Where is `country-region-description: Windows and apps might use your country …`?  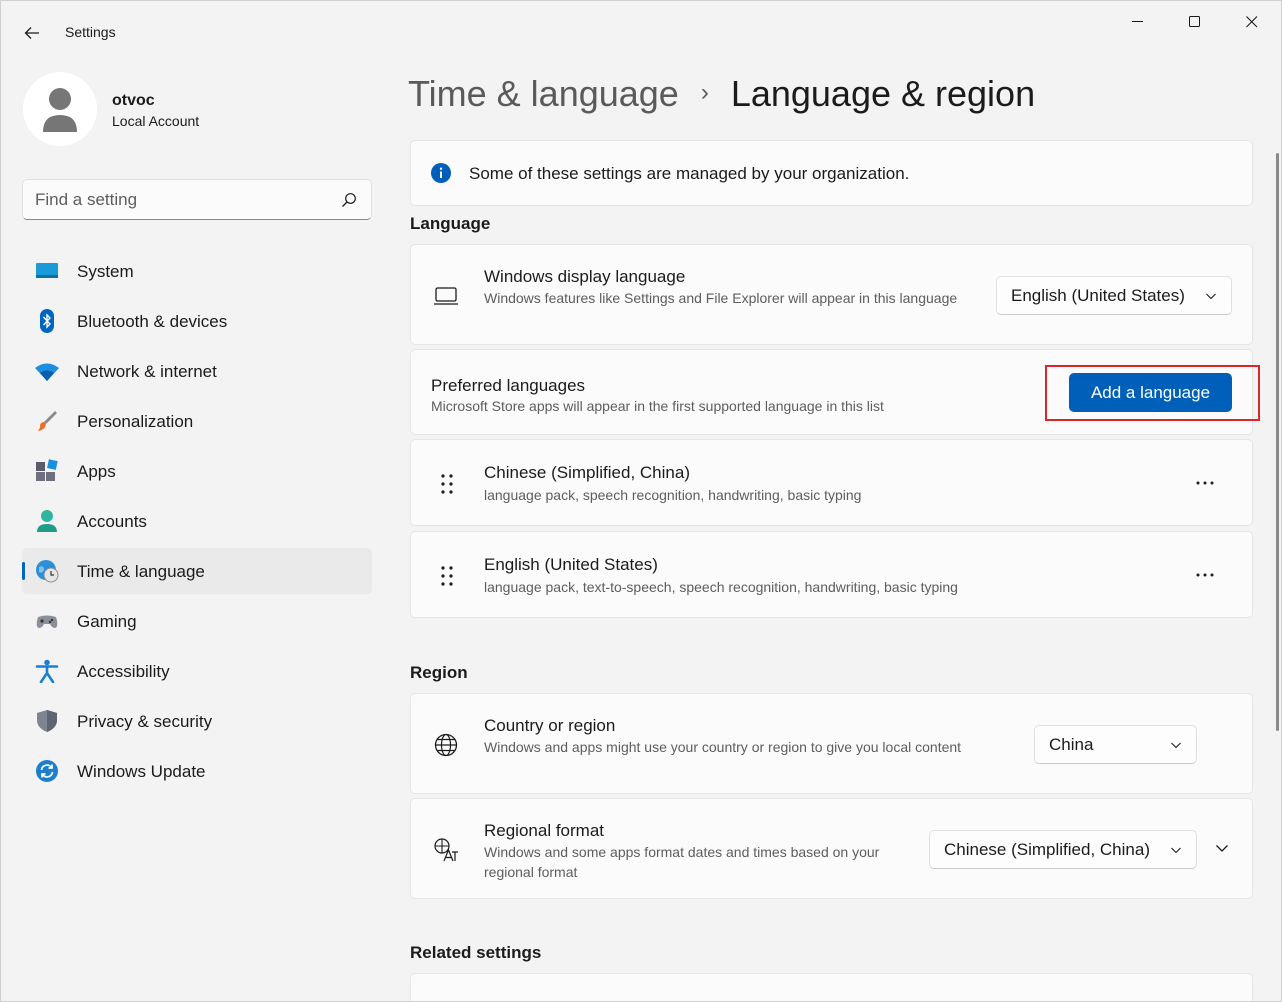 country-region-description: Windows and apps might use your country … is located at coordinates (723, 747).